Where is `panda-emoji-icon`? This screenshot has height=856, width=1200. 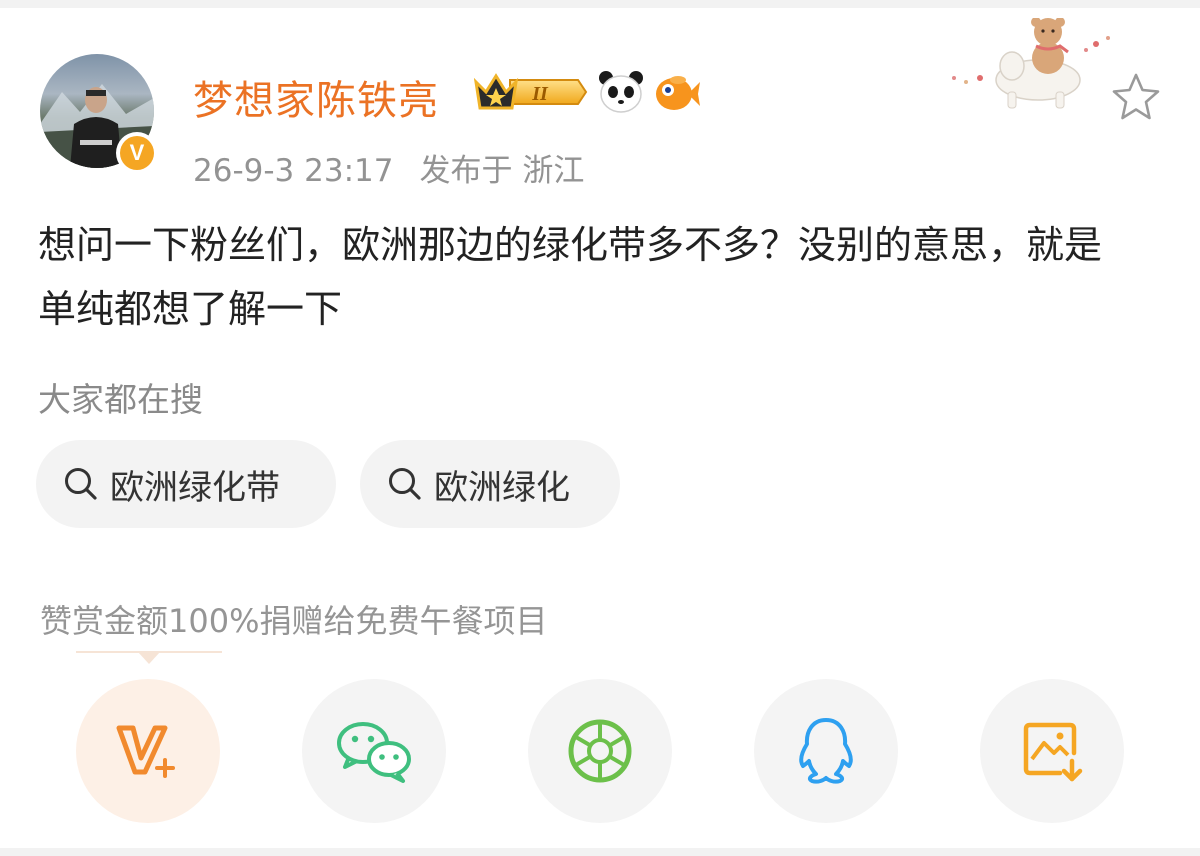
panda-emoji-icon is located at coordinates (621, 92).